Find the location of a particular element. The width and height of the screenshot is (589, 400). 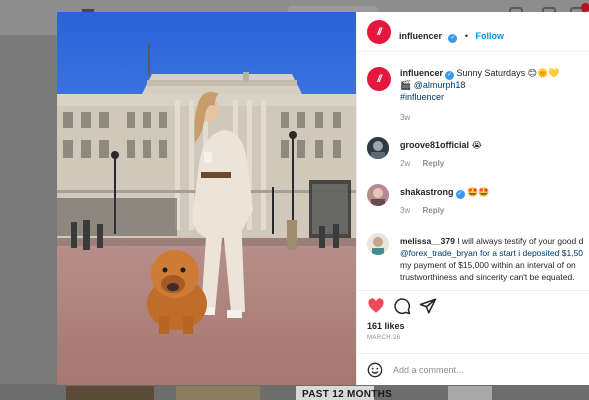

share-icon-glyph is located at coordinates (428, 306).